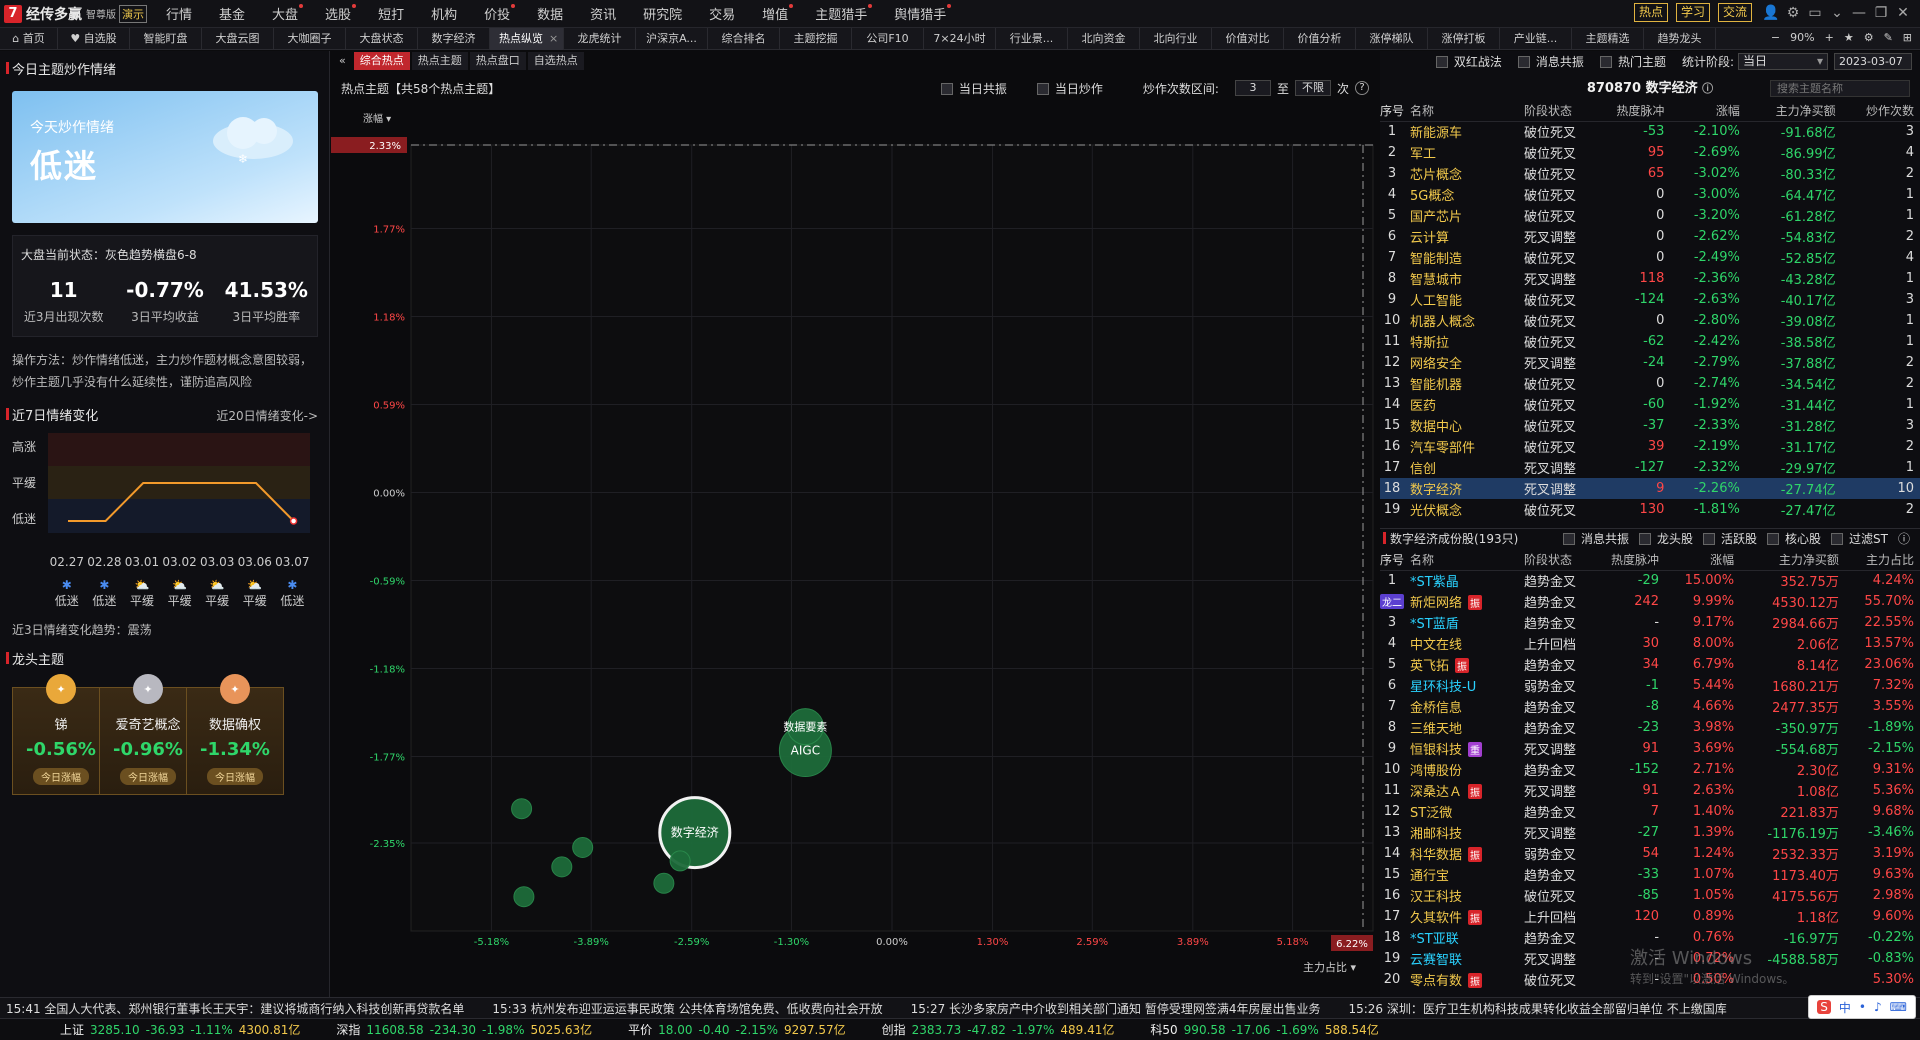  What do you see at coordinates (603, 13) in the screenshot?
I see `menu-item-8: 资讯` at bounding box center [603, 13].